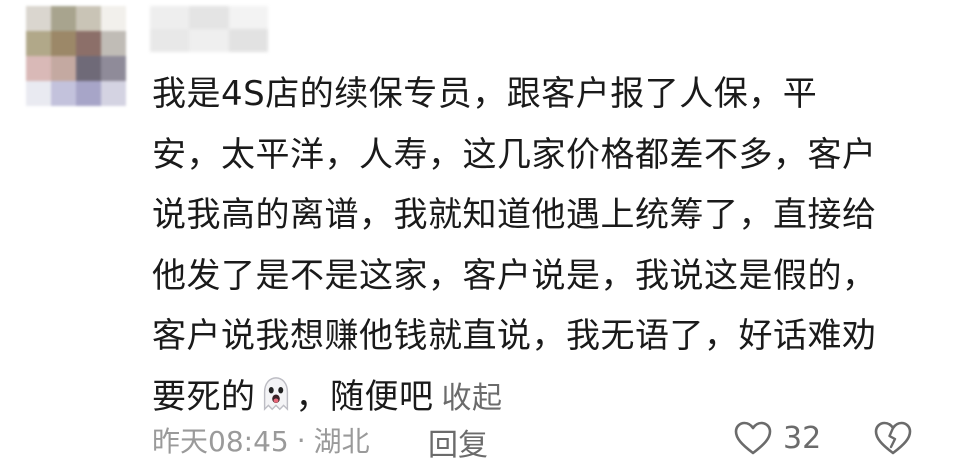  What do you see at coordinates (458, 442) in the screenshot?
I see `reply-button: 回复` at bounding box center [458, 442].